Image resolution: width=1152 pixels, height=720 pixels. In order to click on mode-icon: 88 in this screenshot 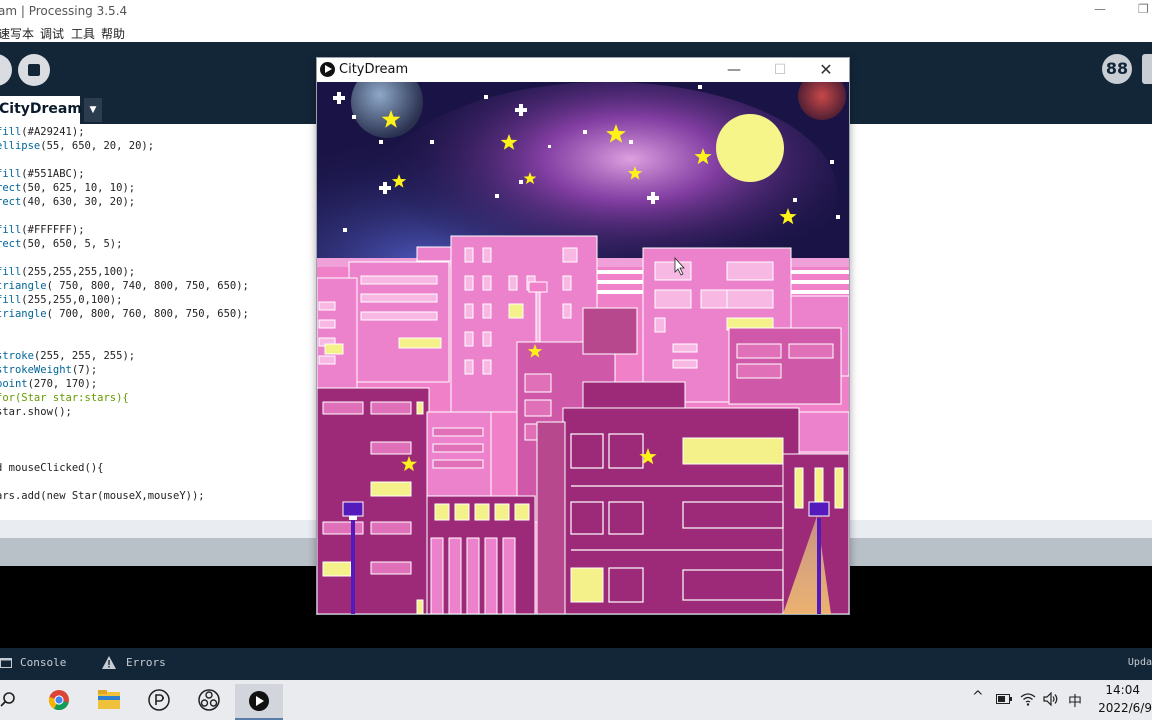, I will do `click(1117, 68)`.